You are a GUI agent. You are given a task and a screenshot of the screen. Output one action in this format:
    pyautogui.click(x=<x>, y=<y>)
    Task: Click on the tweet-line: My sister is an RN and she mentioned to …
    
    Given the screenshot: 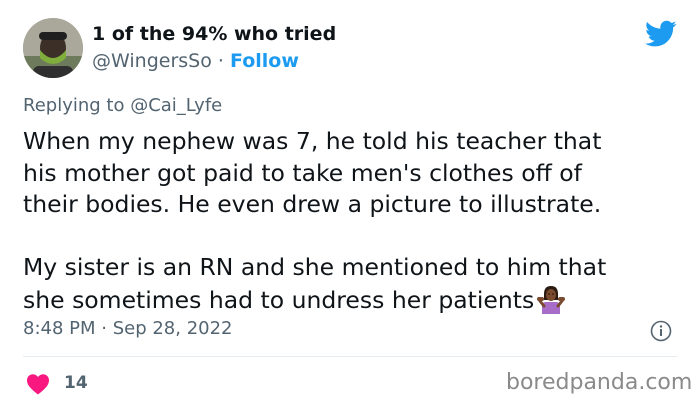 What is the action you would take?
    pyautogui.click(x=315, y=267)
    